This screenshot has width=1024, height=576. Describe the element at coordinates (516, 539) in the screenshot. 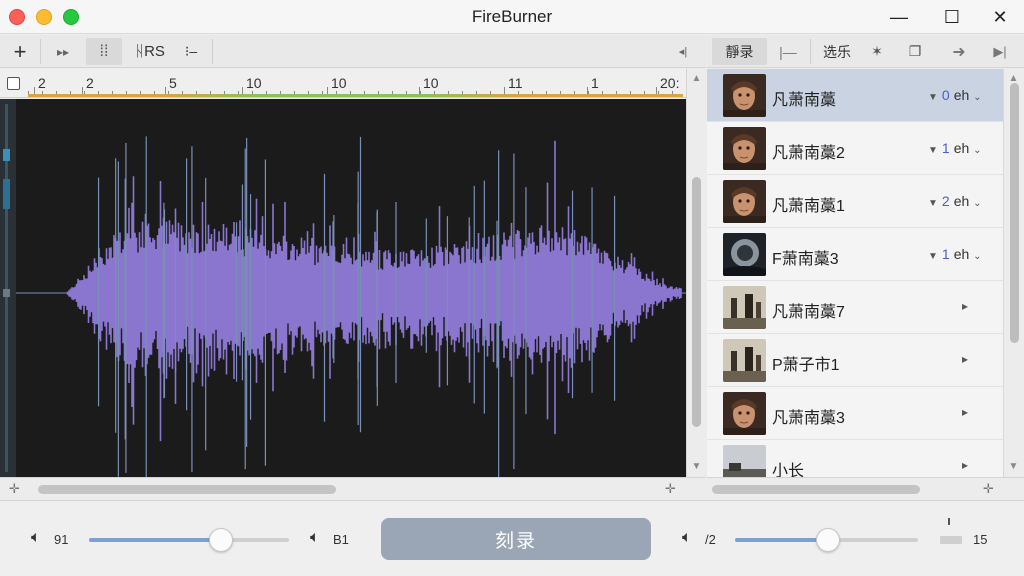

I see `burn-button: 刻录` at that location.